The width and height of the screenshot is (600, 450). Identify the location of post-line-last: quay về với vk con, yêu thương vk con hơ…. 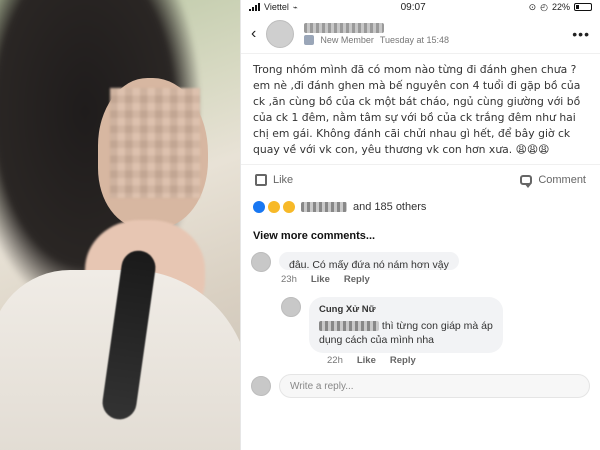
(420, 150).